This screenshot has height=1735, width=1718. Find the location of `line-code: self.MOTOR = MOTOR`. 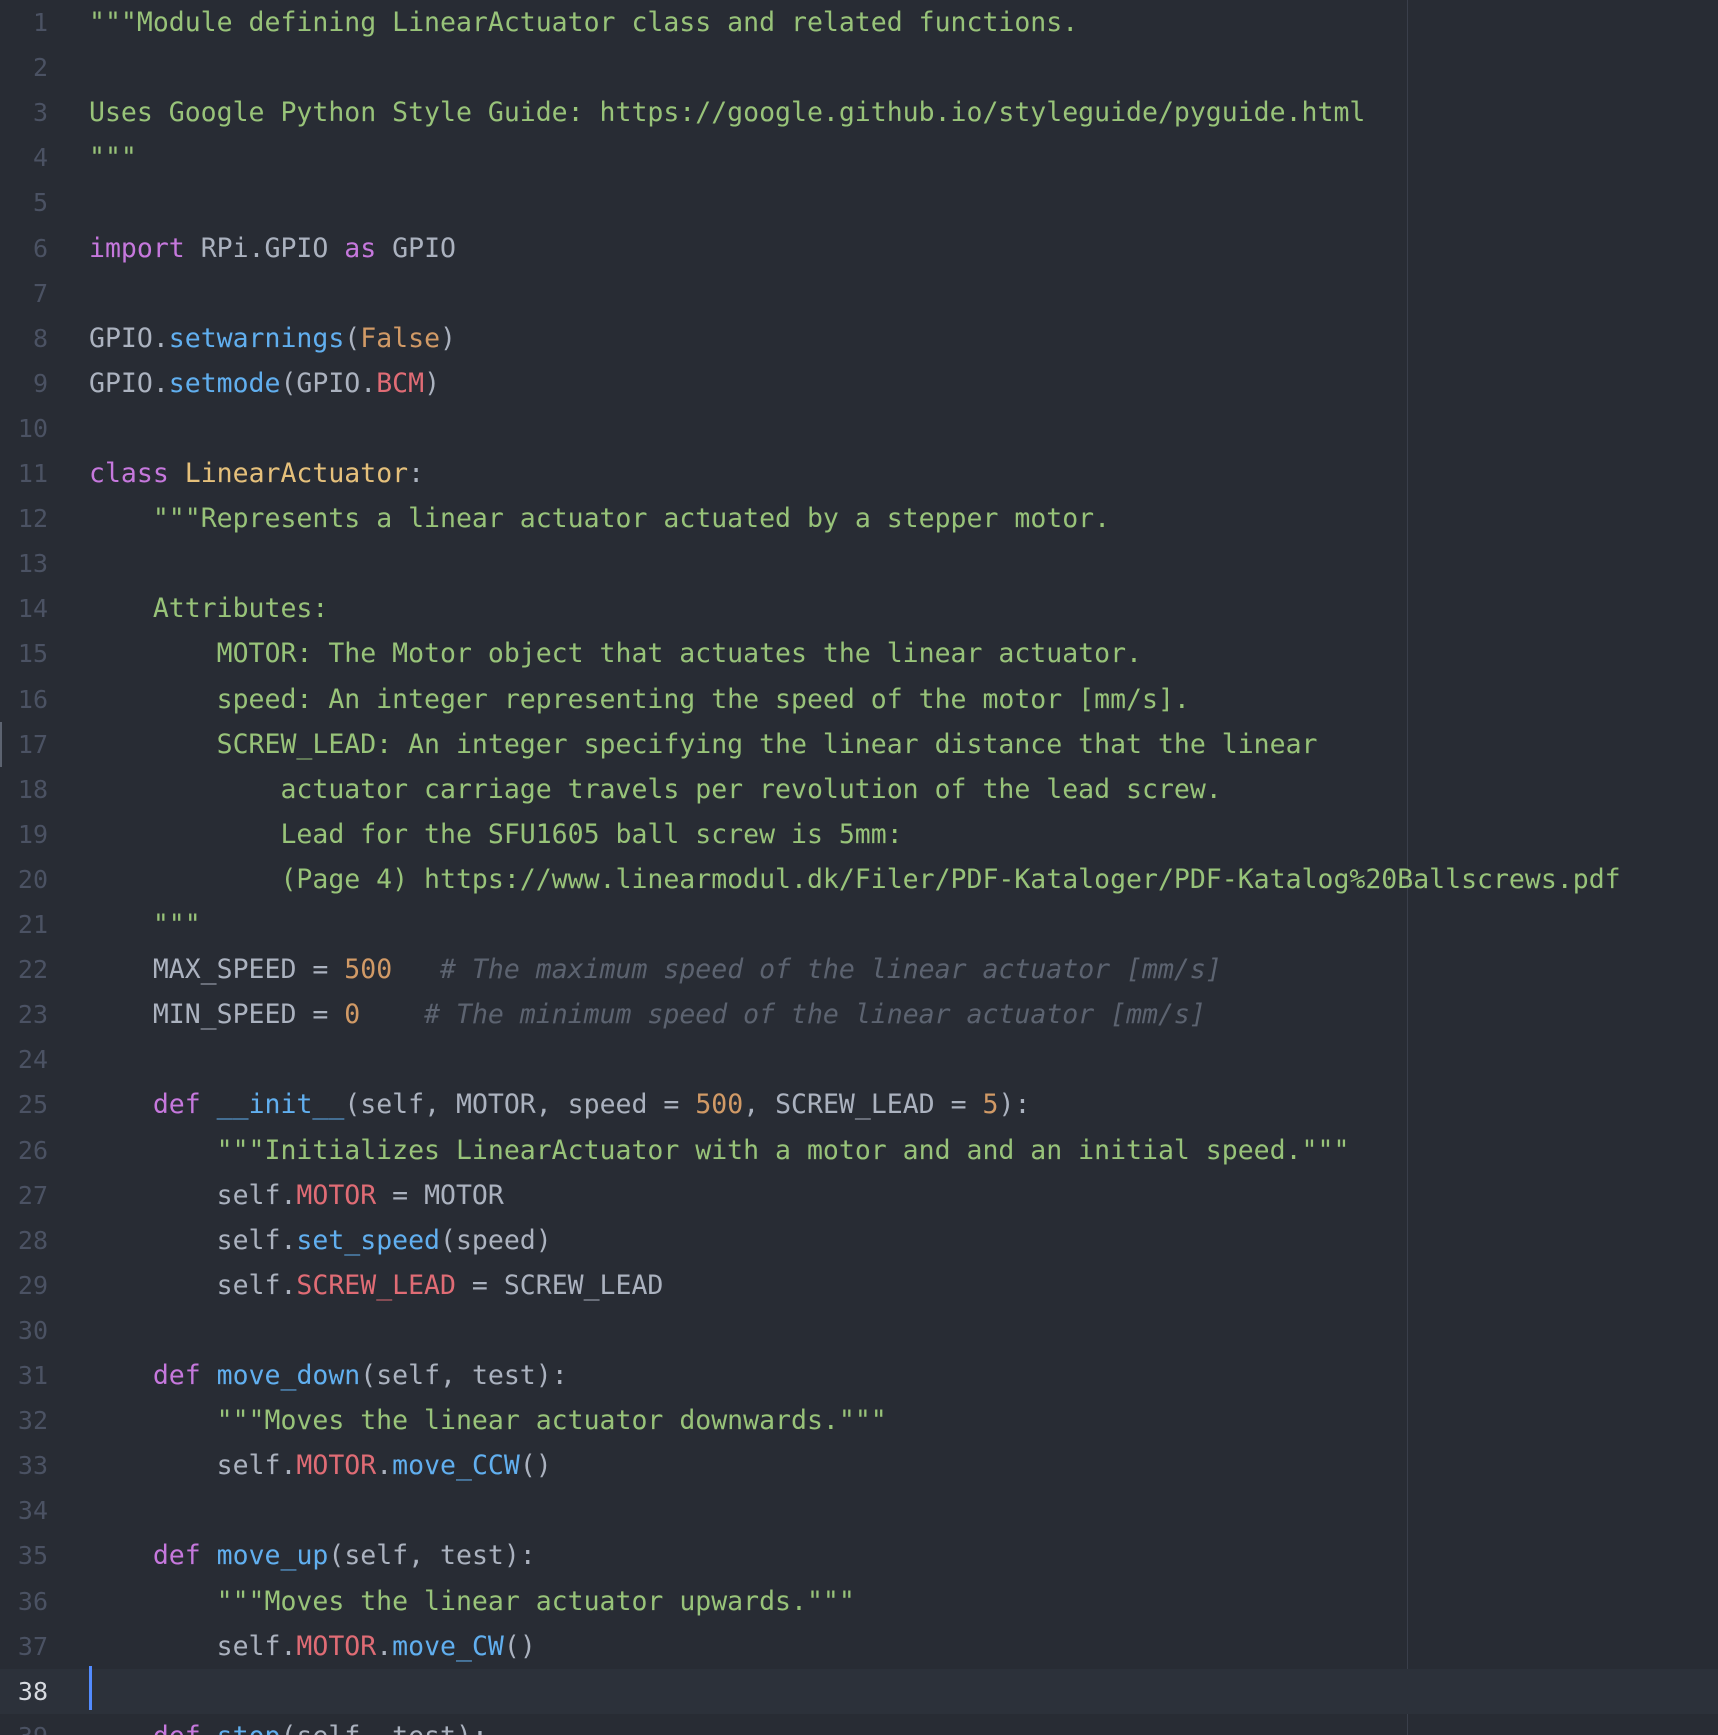

line-code: self.MOTOR = MOTOR is located at coordinates (903, 1195).